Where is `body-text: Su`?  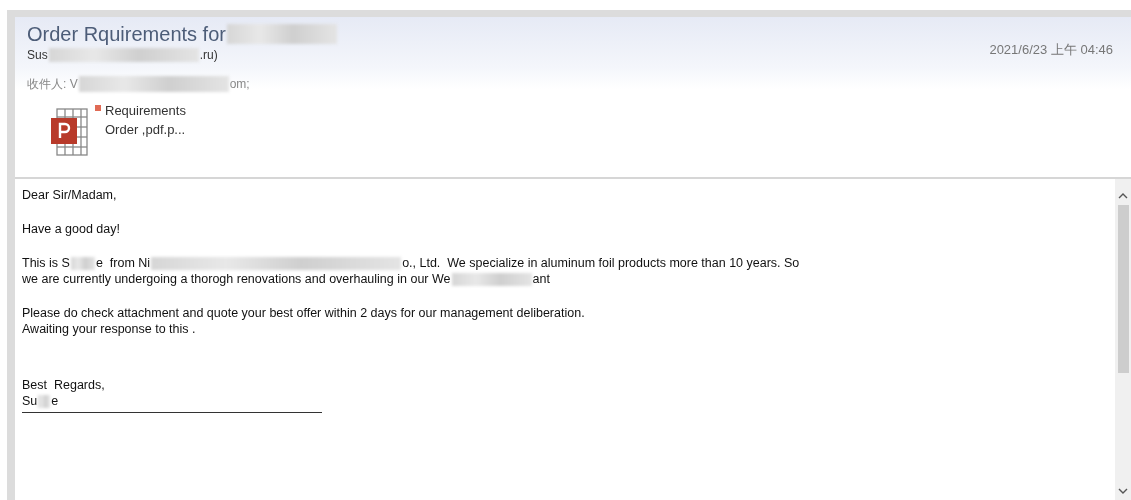 body-text: Su is located at coordinates (30, 401).